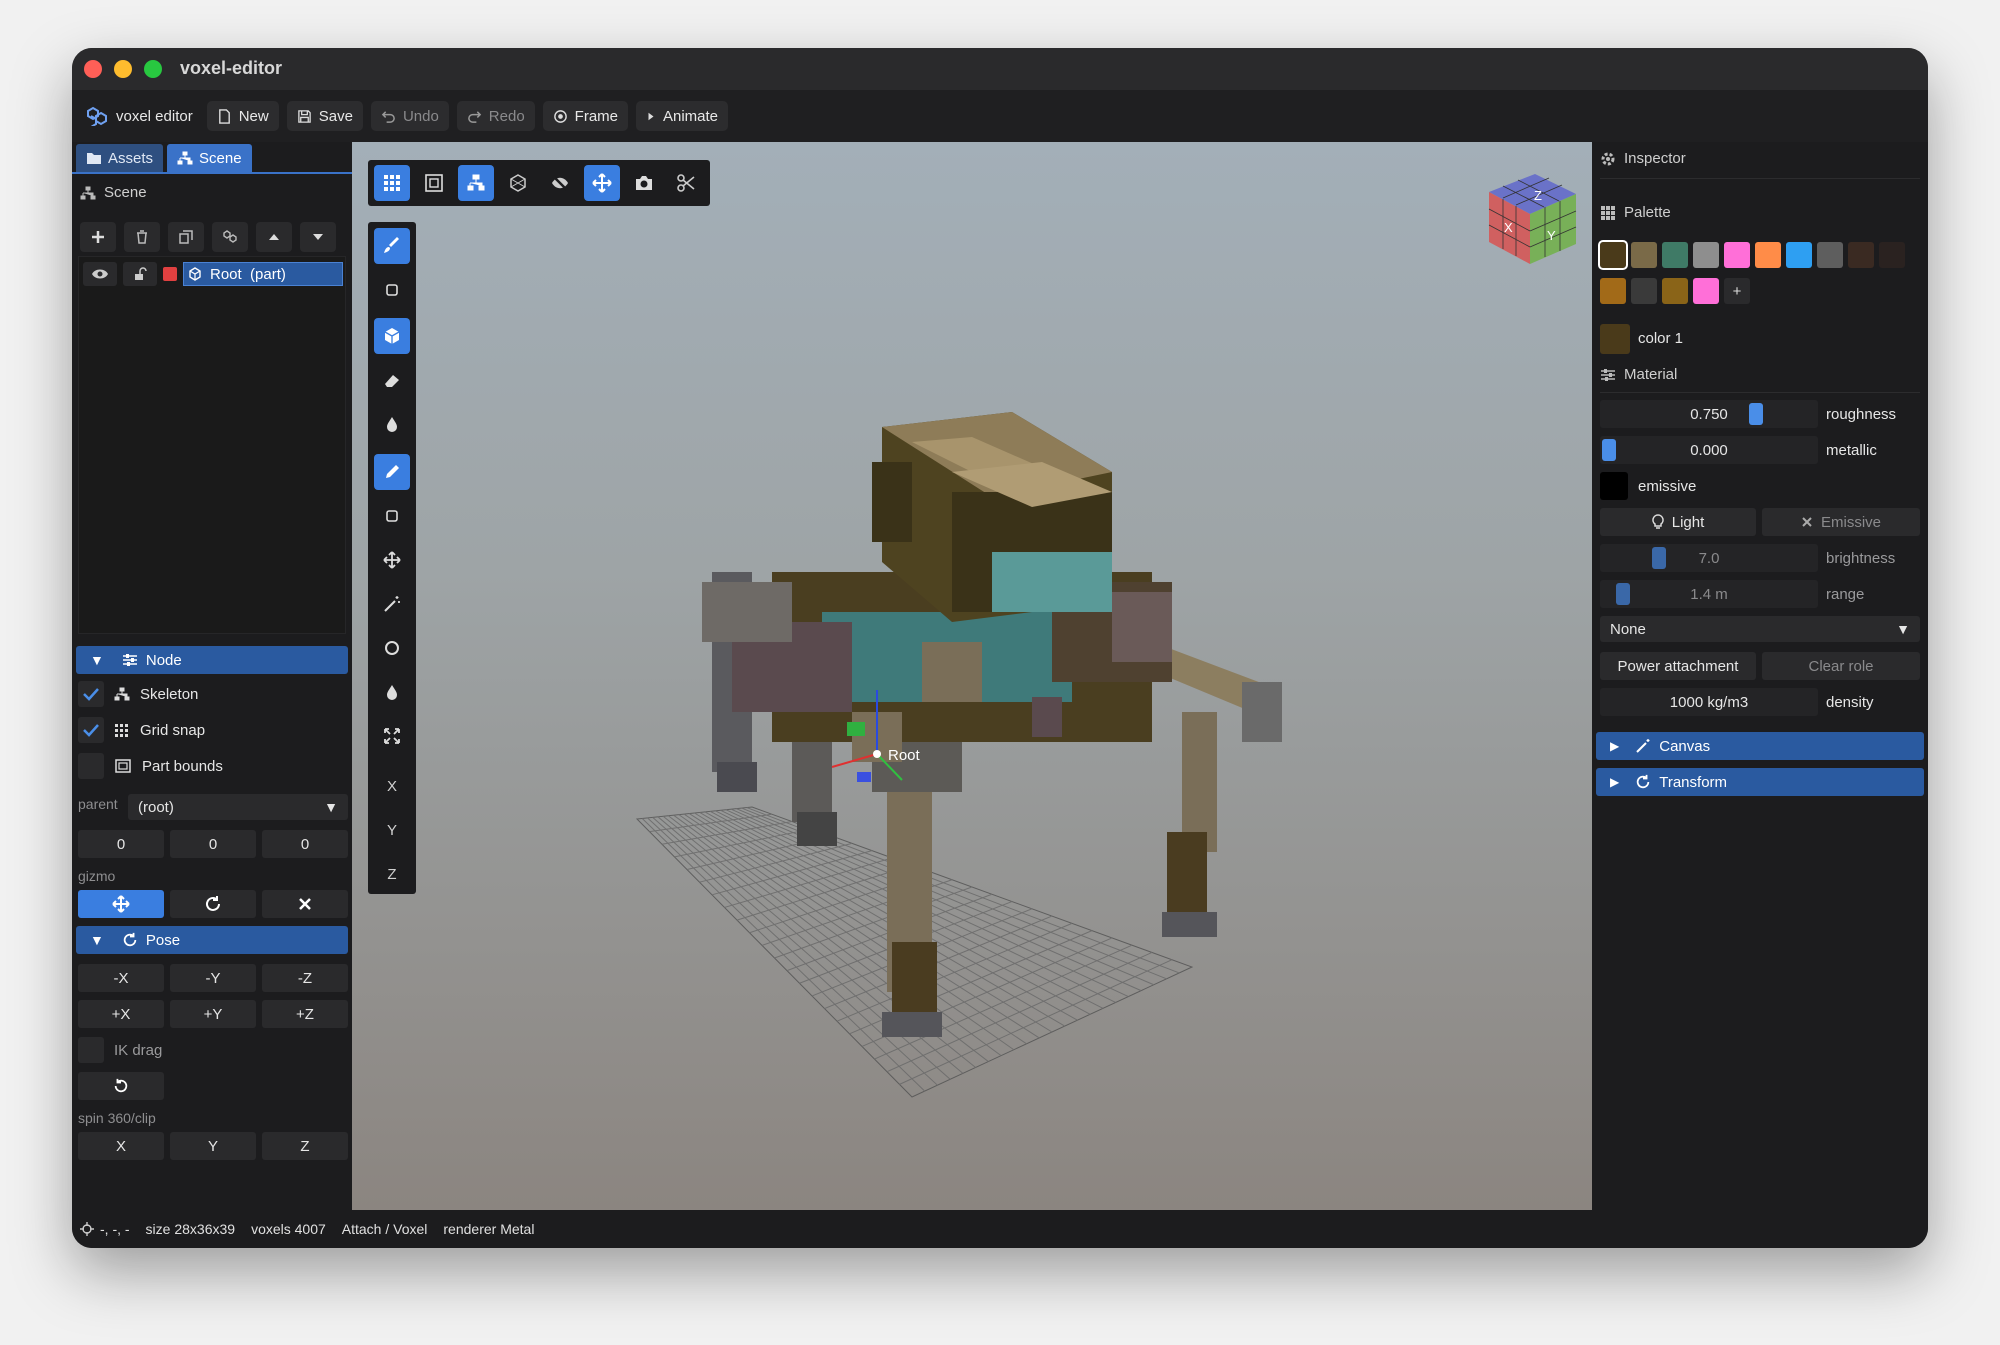 The height and width of the screenshot is (1345, 2000). What do you see at coordinates (1737, 291) in the screenshot?
I see `add-color-button: +` at bounding box center [1737, 291].